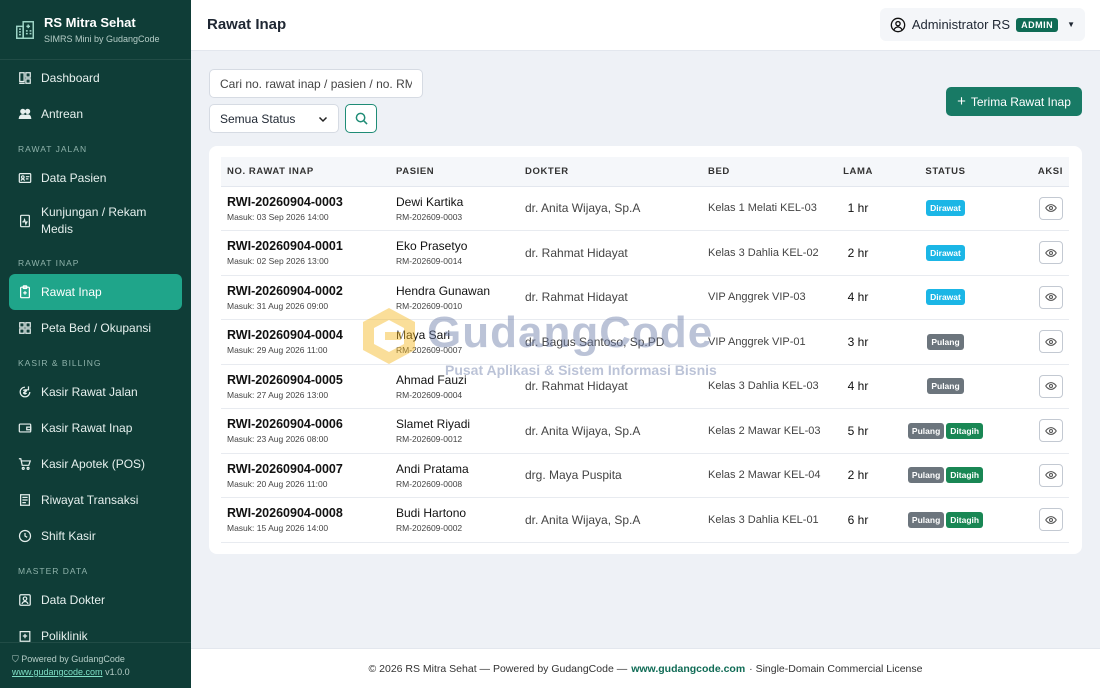 The image size is (1100, 688). What do you see at coordinates (25, 292) in the screenshot?
I see `clipboard-icon` at bounding box center [25, 292].